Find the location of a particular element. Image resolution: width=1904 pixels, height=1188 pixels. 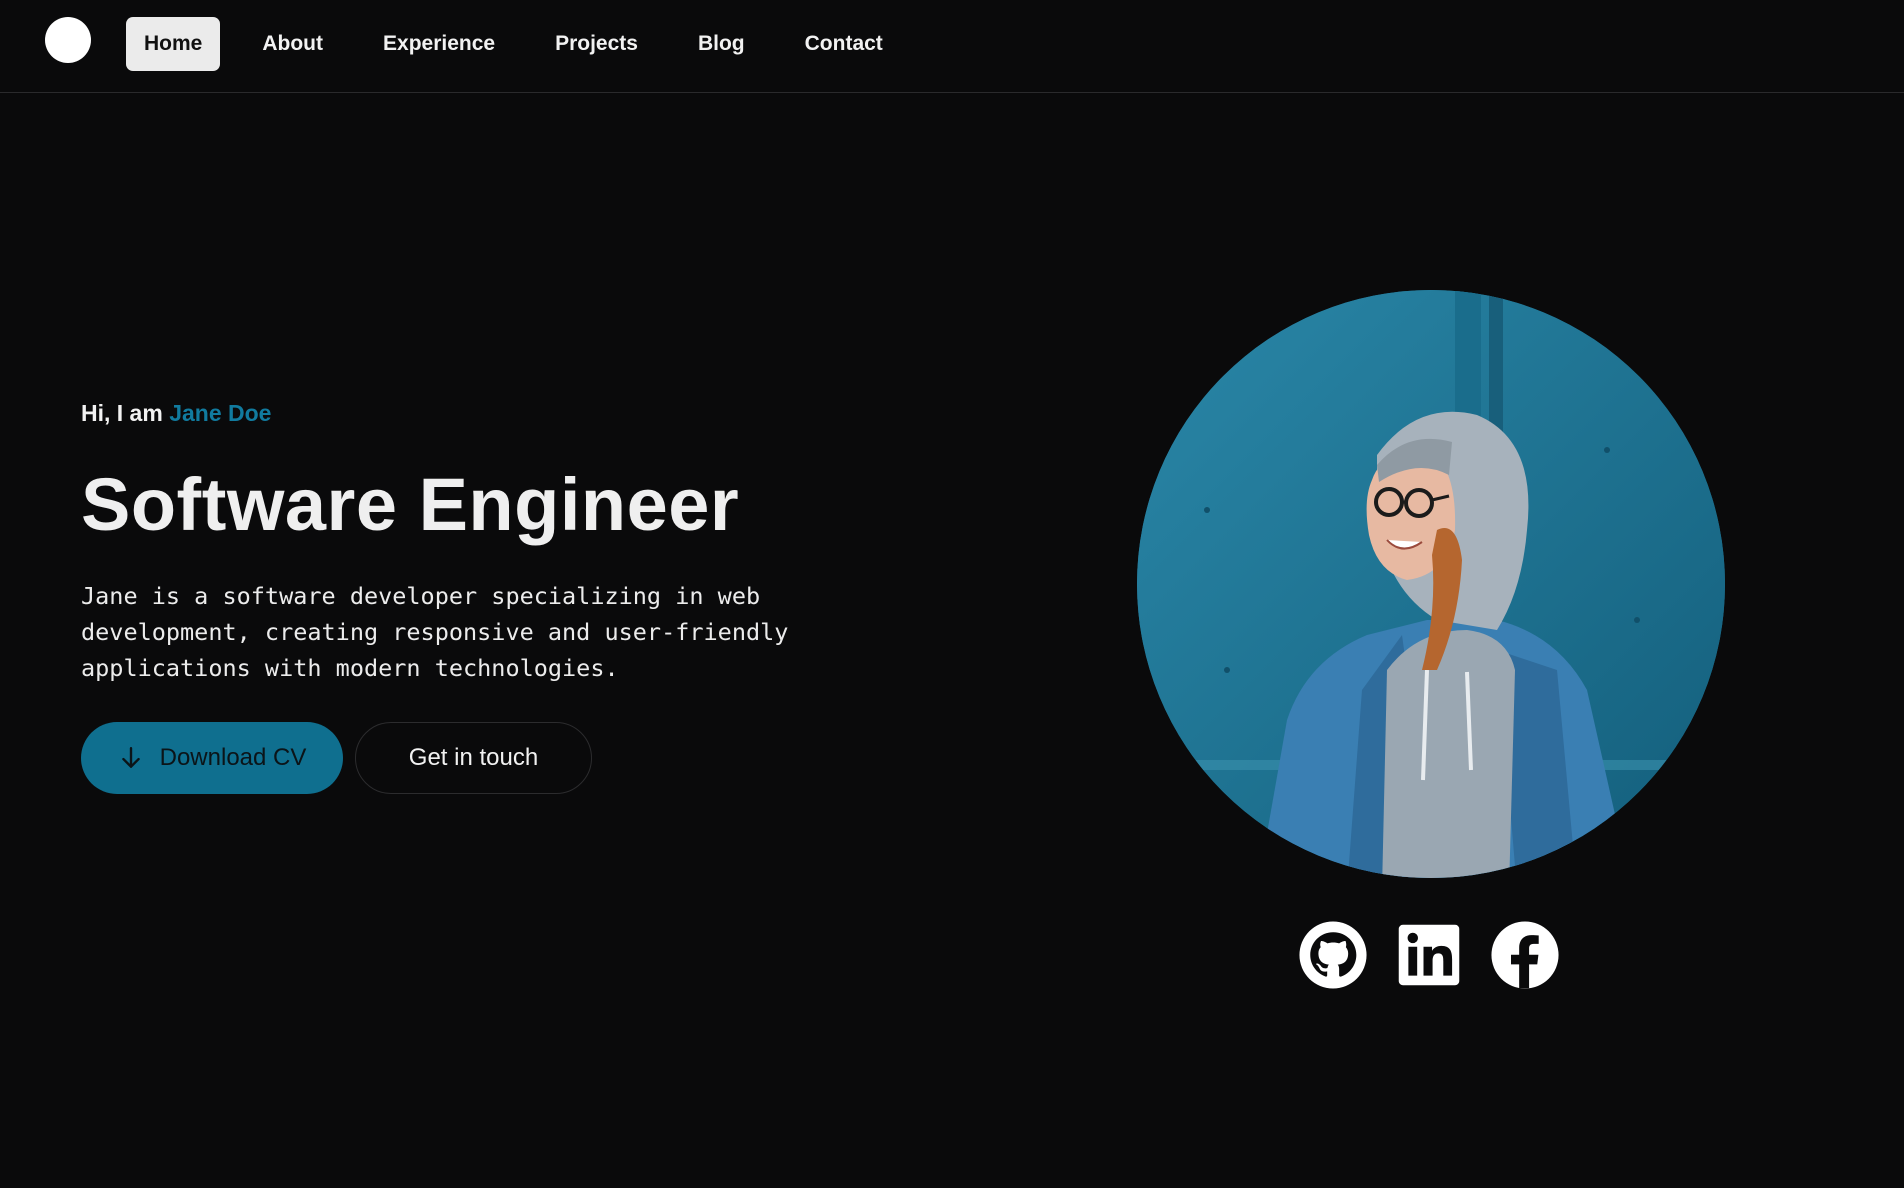

hero-greeting: Hi, I am Jane Doe is located at coordinates (176, 413).